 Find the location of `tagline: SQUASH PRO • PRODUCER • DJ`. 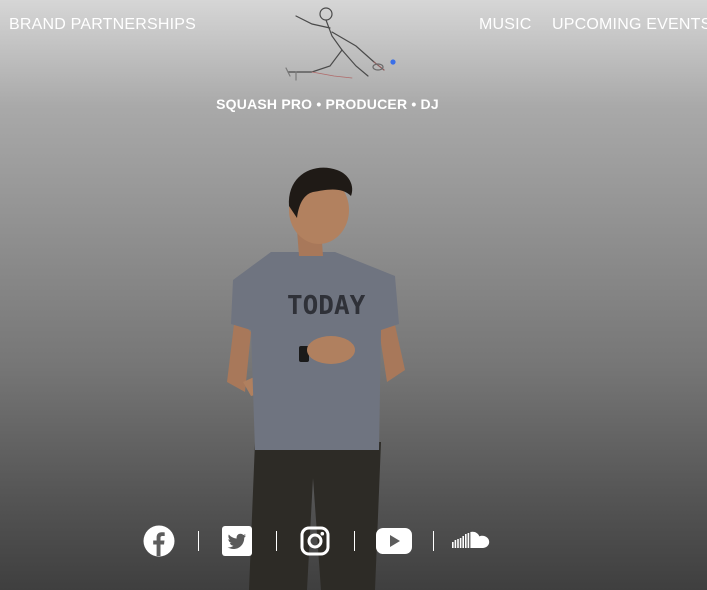

tagline: SQUASH PRO • PRODUCER • DJ is located at coordinates (327, 104).